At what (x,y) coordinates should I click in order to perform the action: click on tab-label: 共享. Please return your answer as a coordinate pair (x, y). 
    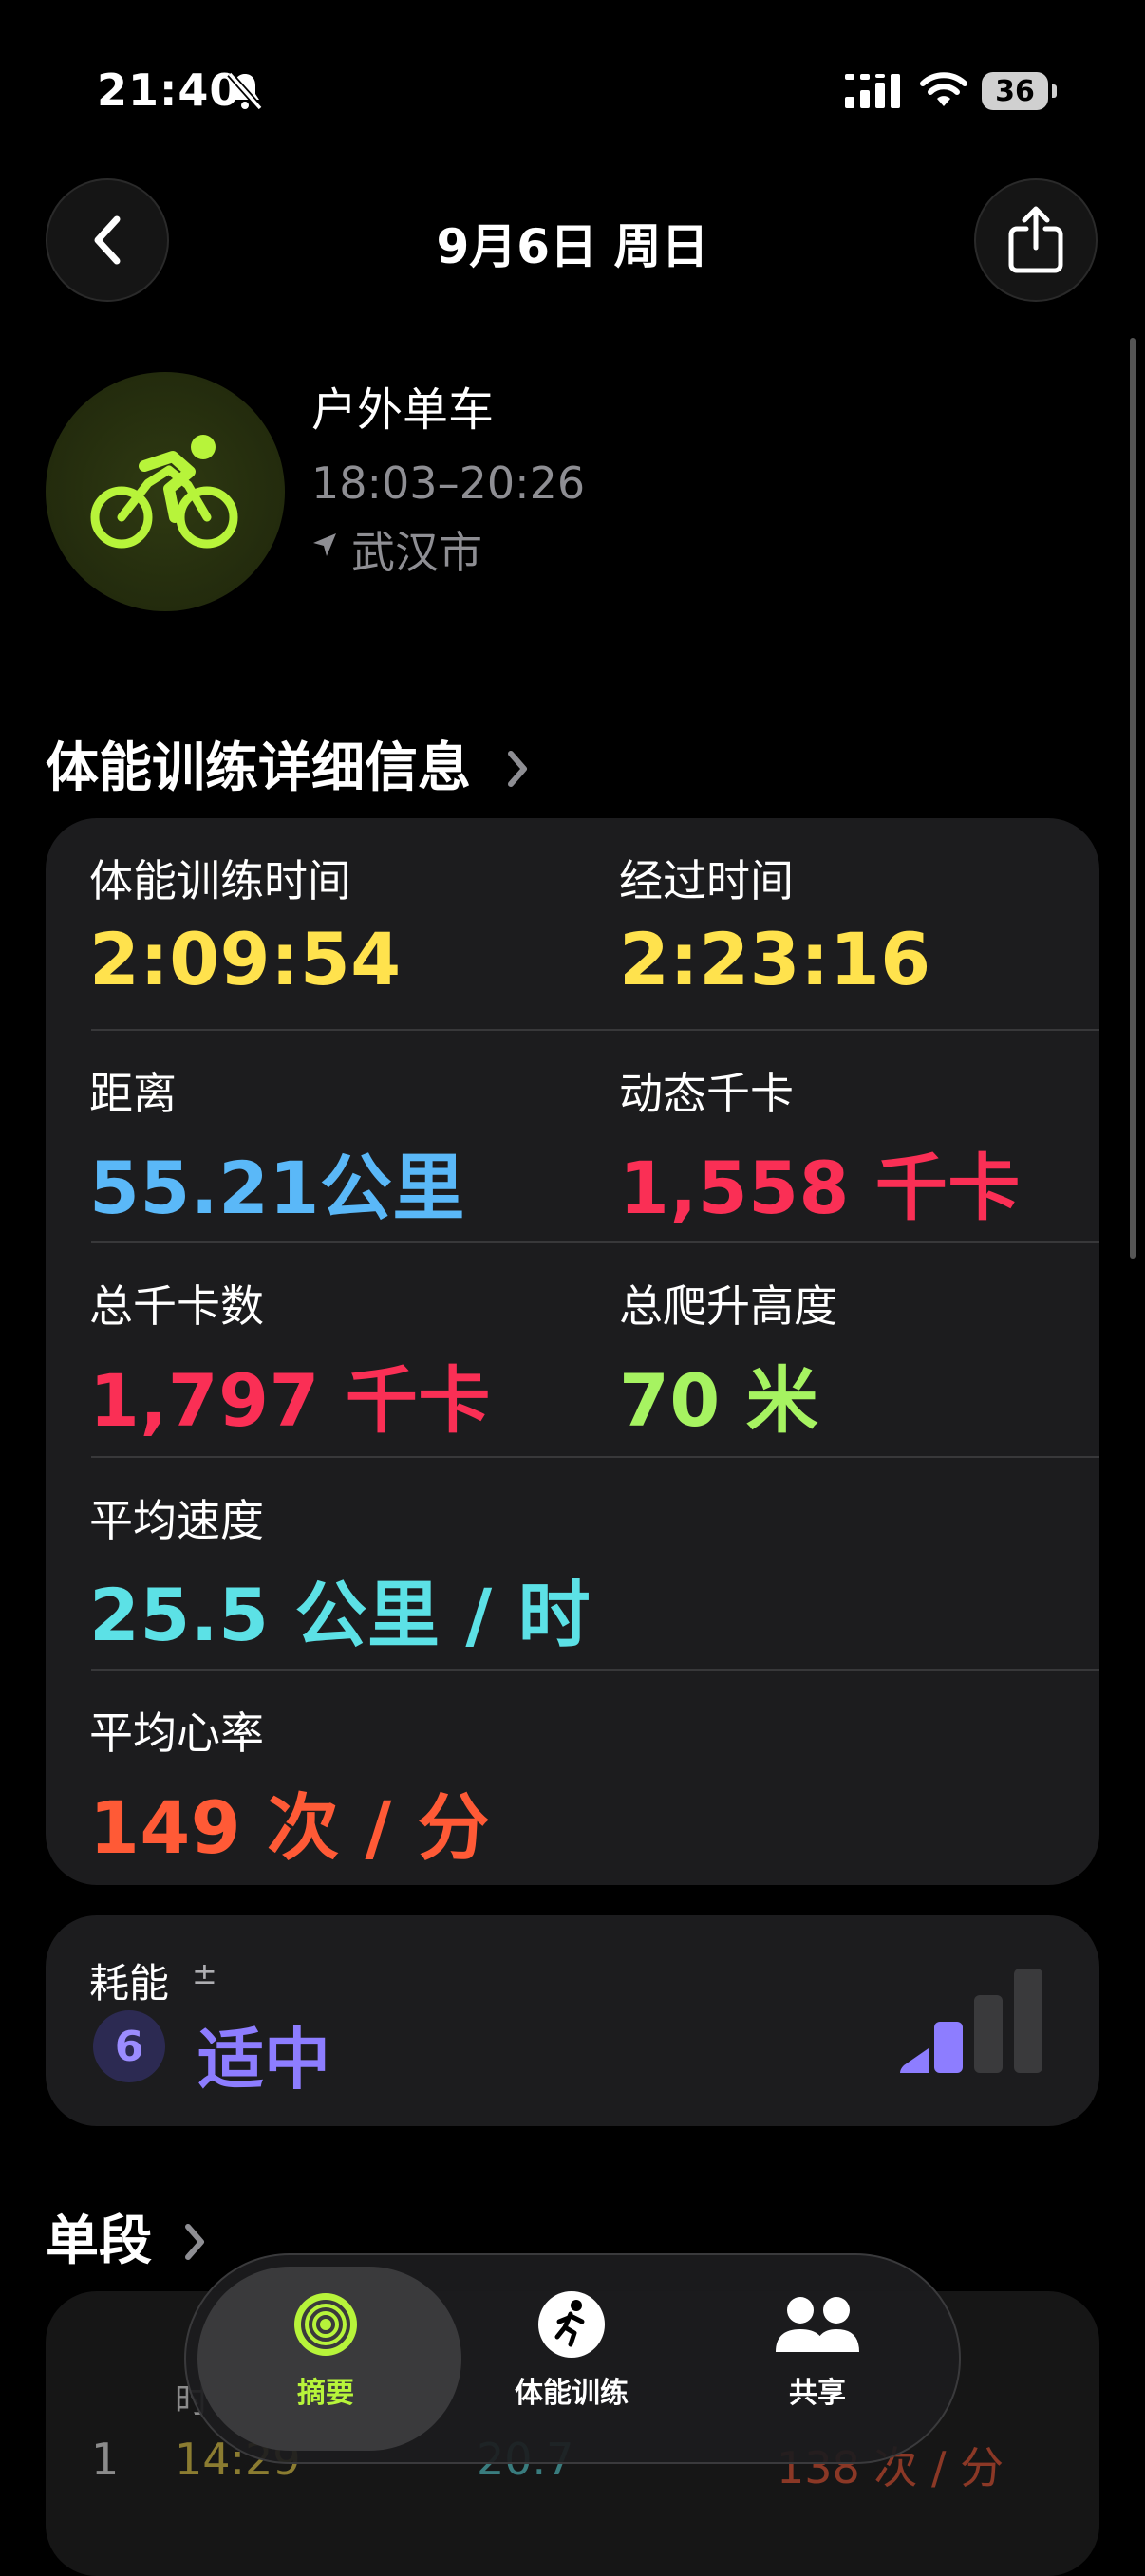
    Looking at the image, I should click on (817, 2393).